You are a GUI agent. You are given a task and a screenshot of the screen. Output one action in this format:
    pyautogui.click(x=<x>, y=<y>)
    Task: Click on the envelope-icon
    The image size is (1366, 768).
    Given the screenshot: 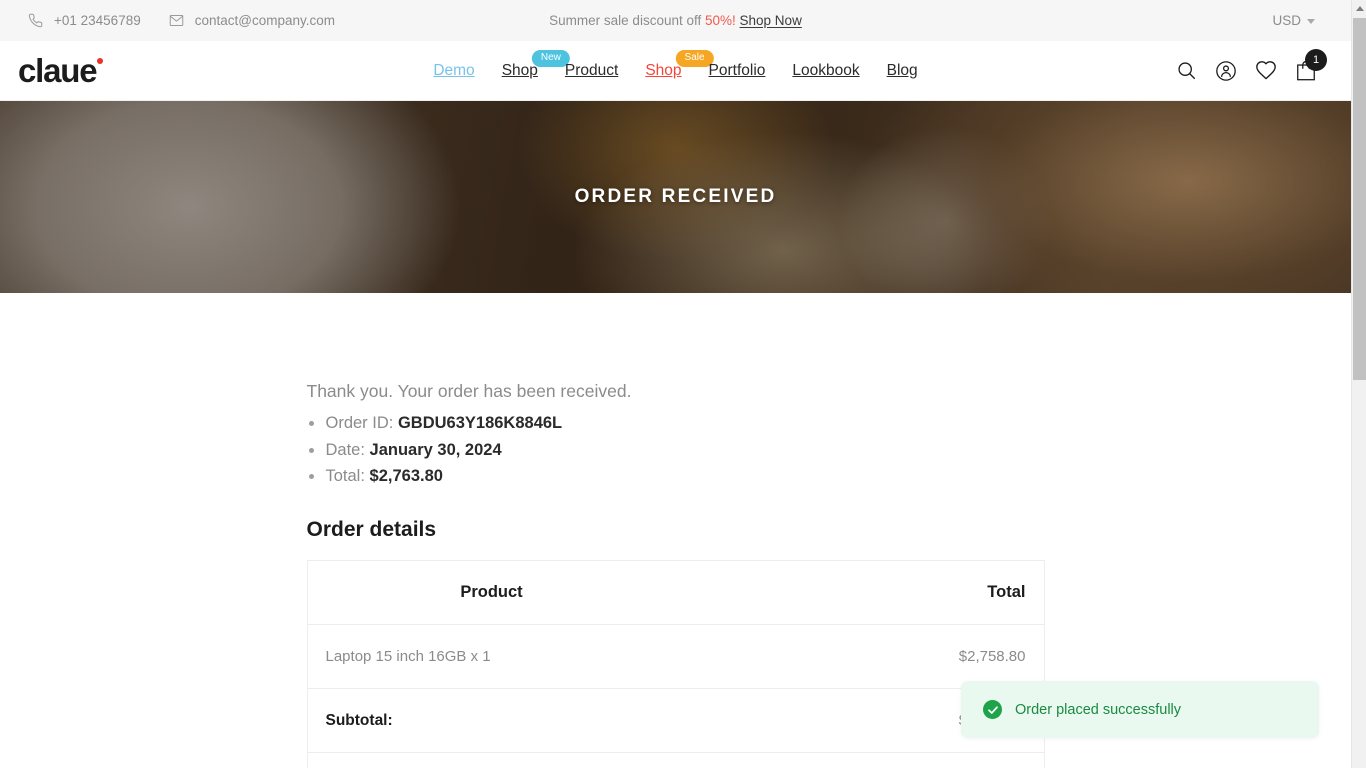 What is the action you would take?
    pyautogui.click(x=176, y=20)
    